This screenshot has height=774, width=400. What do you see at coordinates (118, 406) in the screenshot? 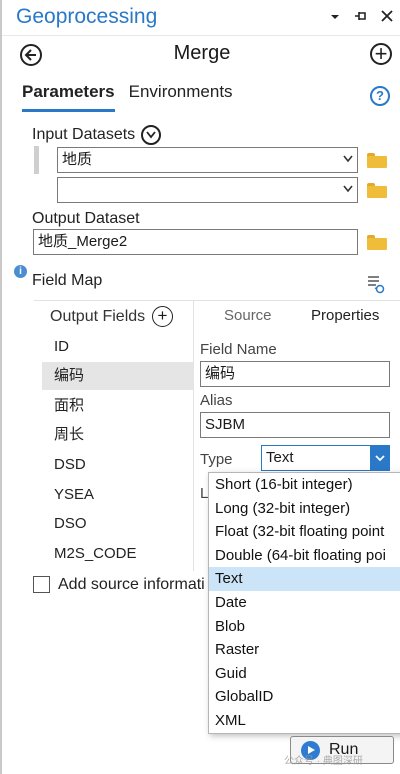
I see `field-list-item: 面积` at bounding box center [118, 406].